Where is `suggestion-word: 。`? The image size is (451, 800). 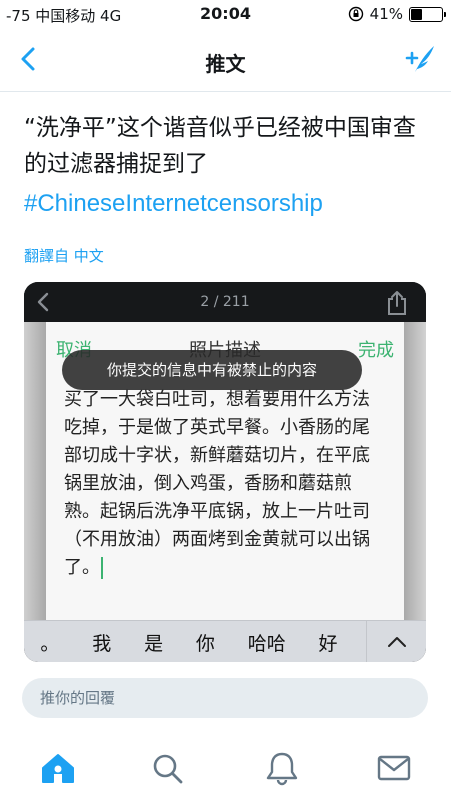
suggestion-word: 。 is located at coordinates (50, 644).